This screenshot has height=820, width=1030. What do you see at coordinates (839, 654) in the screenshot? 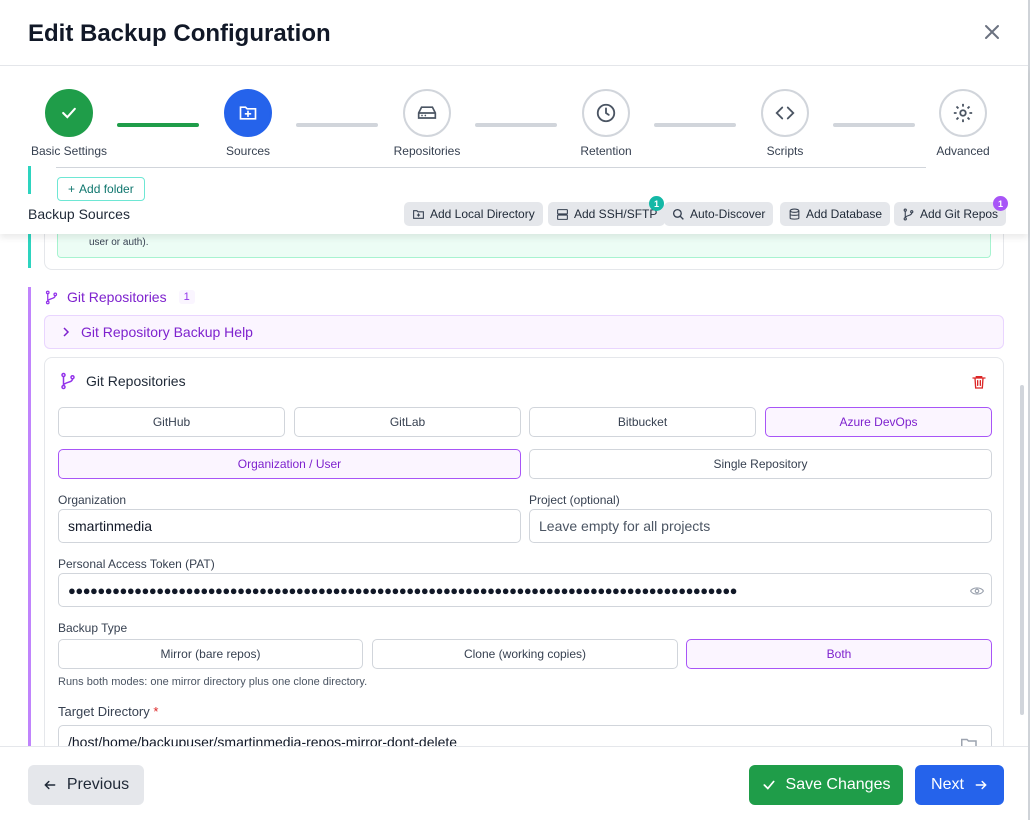
I see `backup-type-both: Both` at bounding box center [839, 654].